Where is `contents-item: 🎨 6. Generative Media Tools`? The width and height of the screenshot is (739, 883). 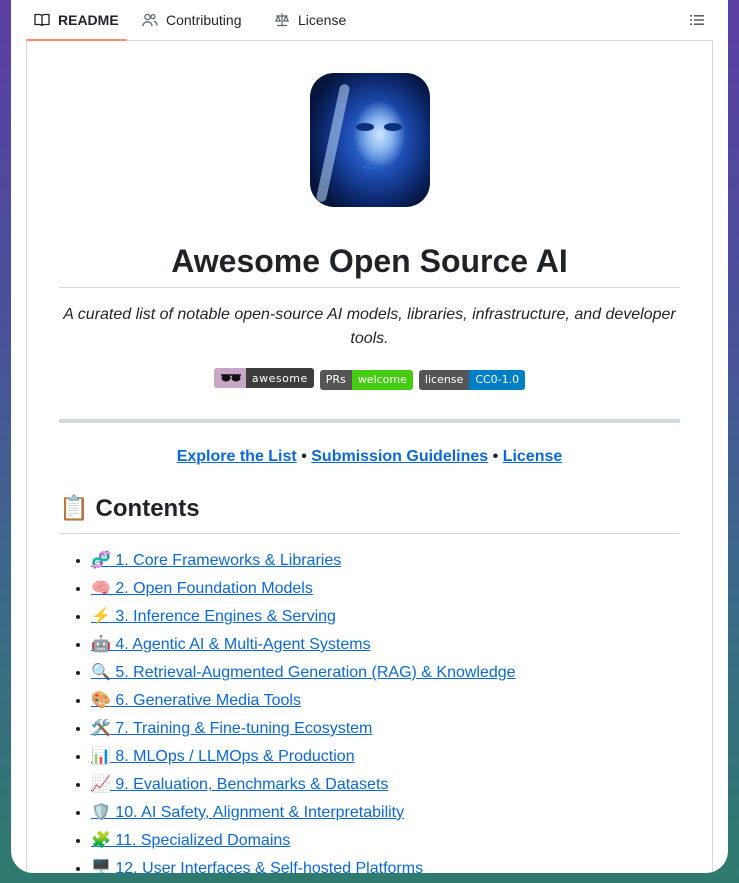
contents-item: 🎨 6. Generative Media Tools is located at coordinates (385, 701).